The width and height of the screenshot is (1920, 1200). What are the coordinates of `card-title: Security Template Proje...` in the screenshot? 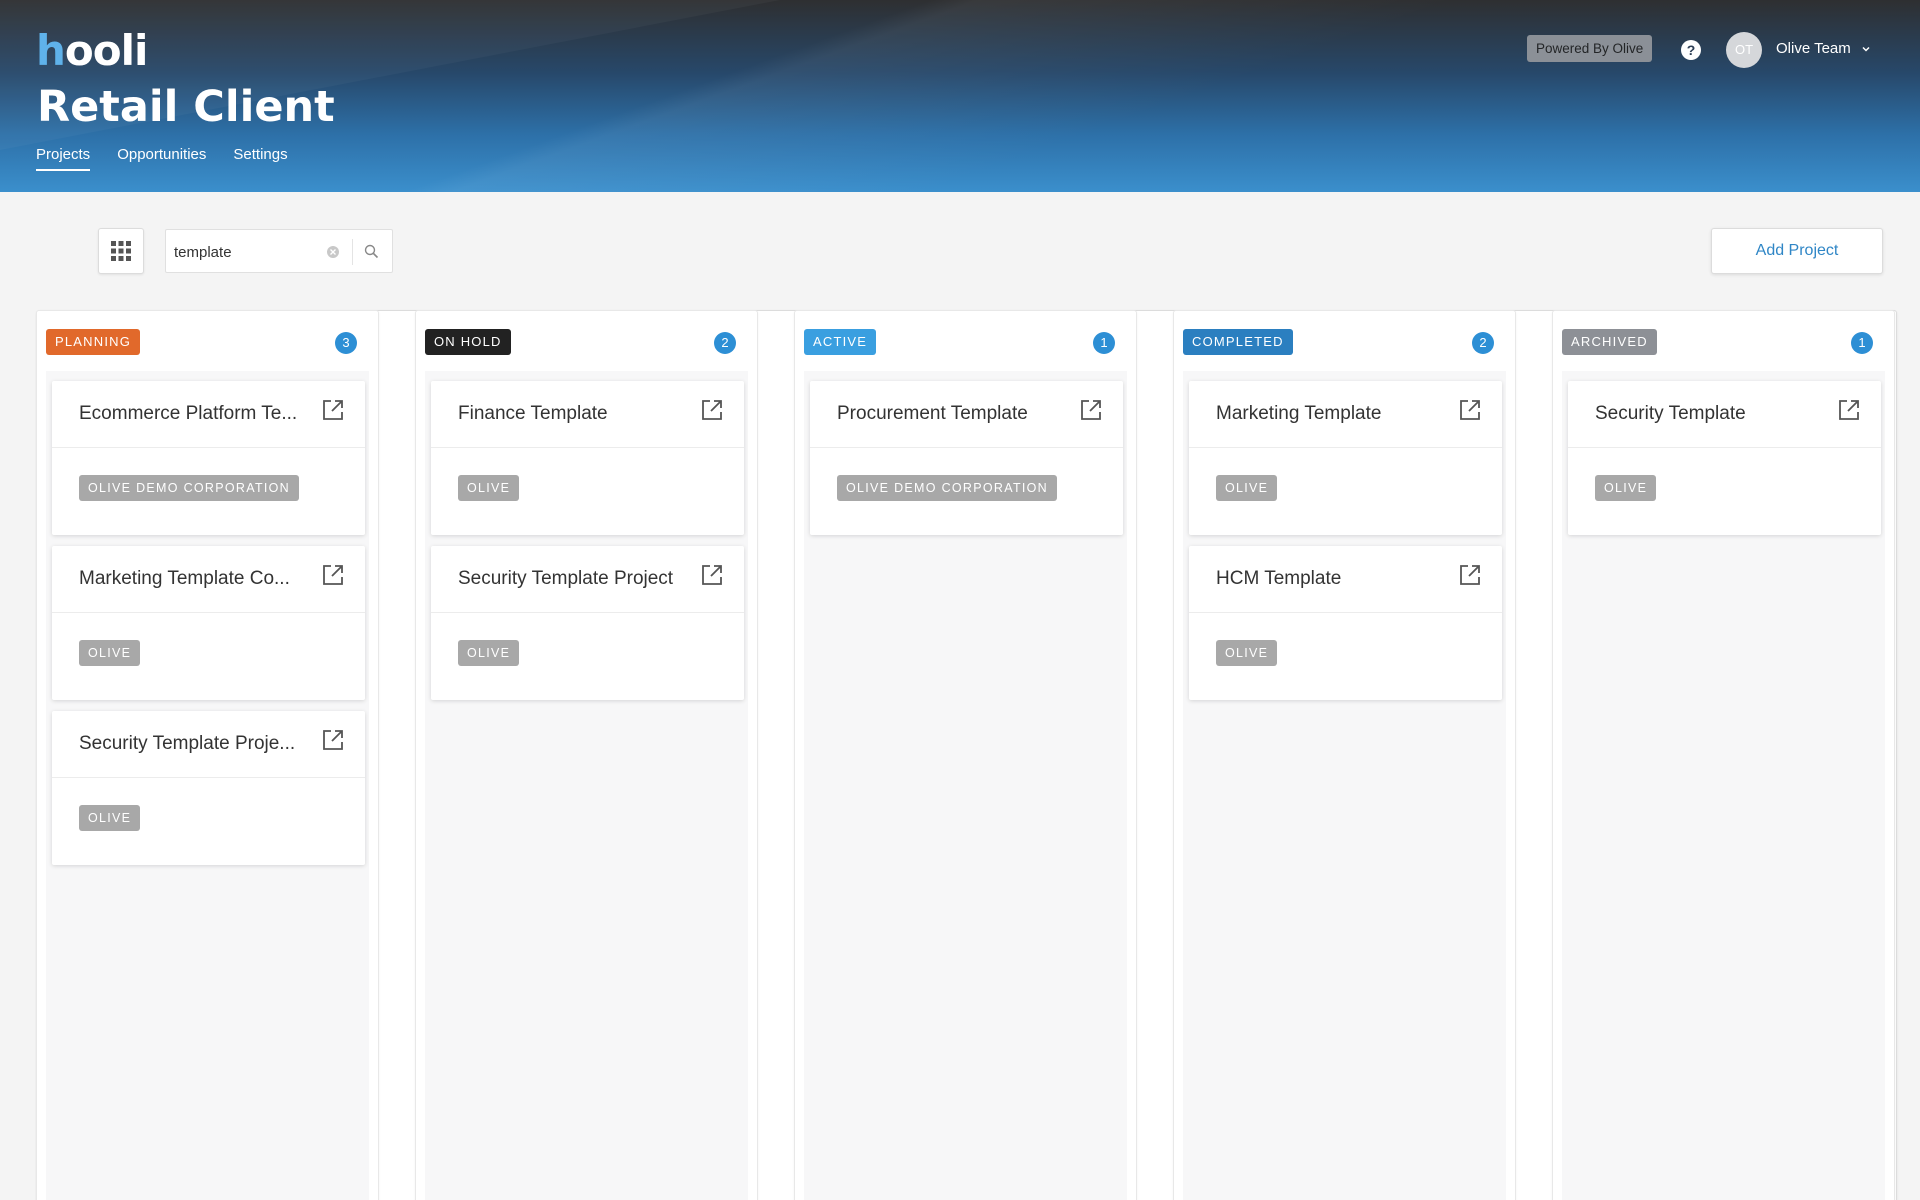 It's located at (194, 744).